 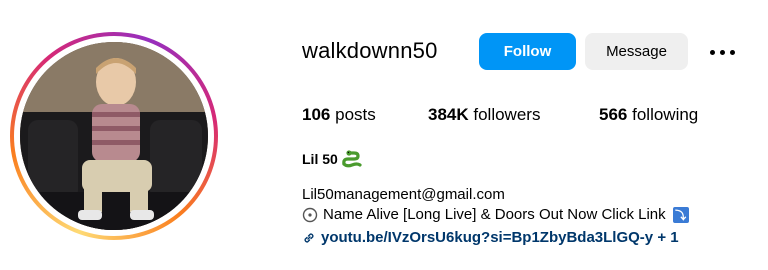 What do you see at coordinates (448, 114) in the screenshot?
I see `followers-count: 384K` at bounding box center [448, 114].